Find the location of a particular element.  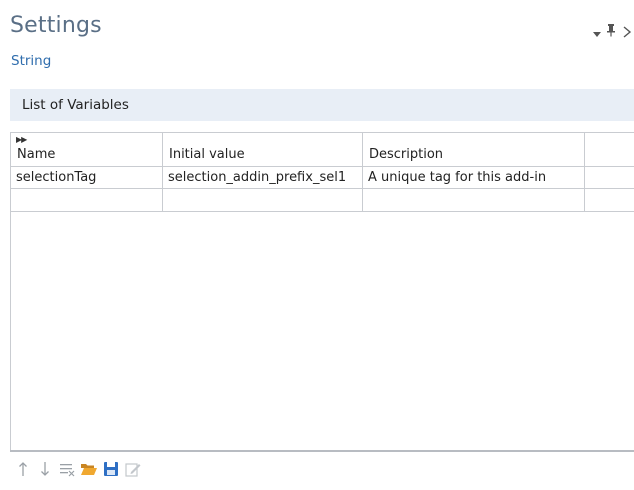

move-down-button is located at coordinates (45, 469).